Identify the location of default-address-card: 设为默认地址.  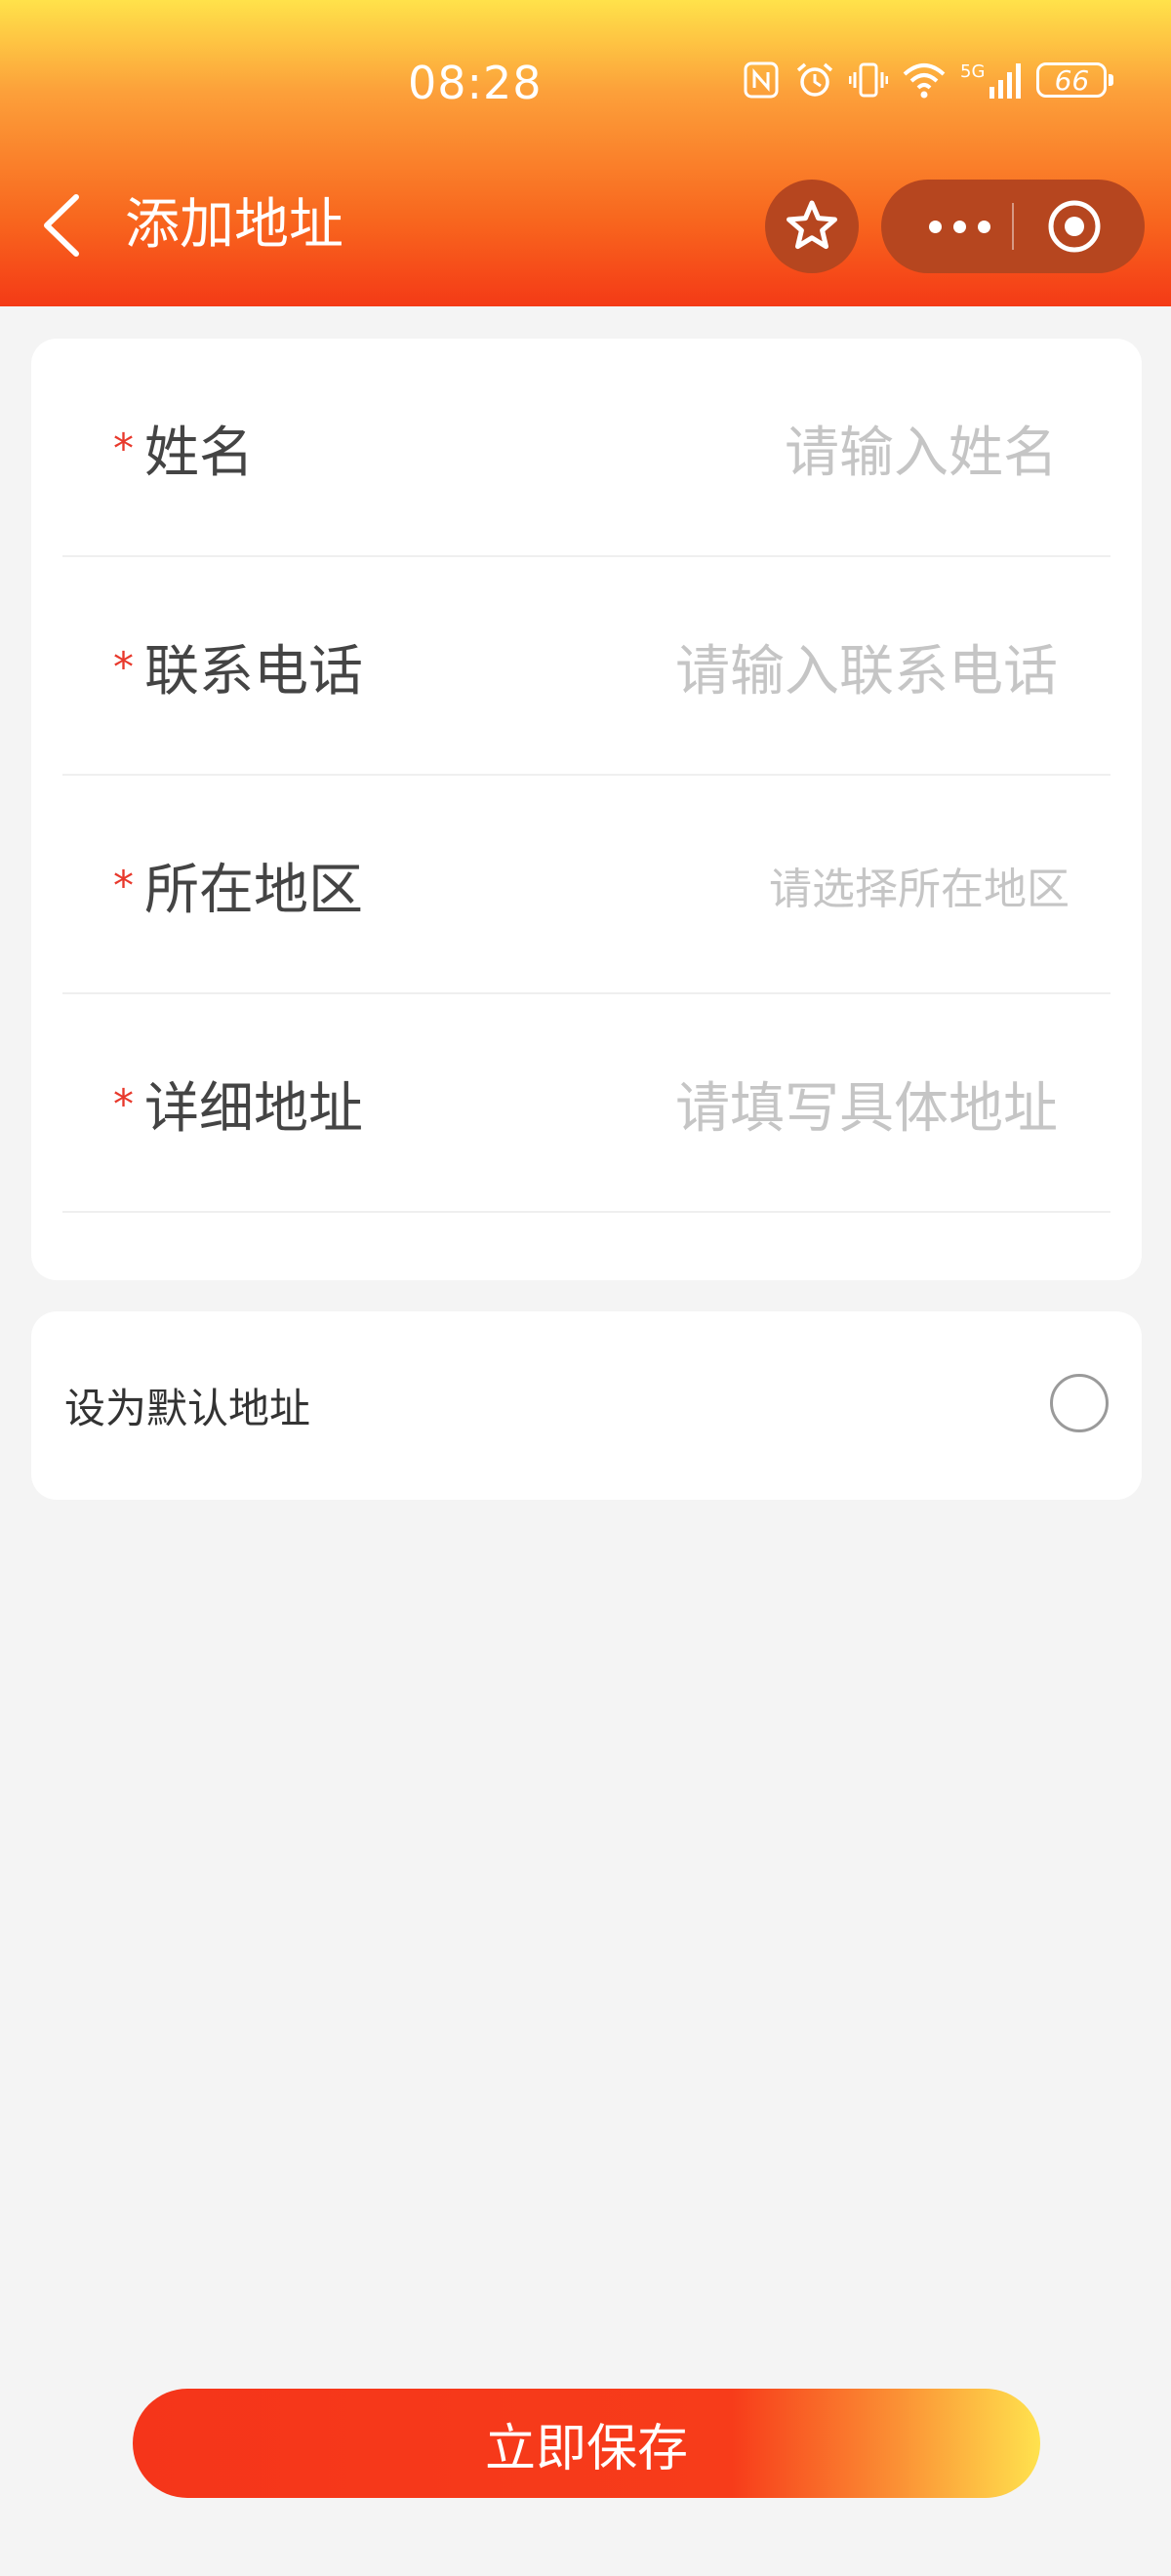
(586, 1405).